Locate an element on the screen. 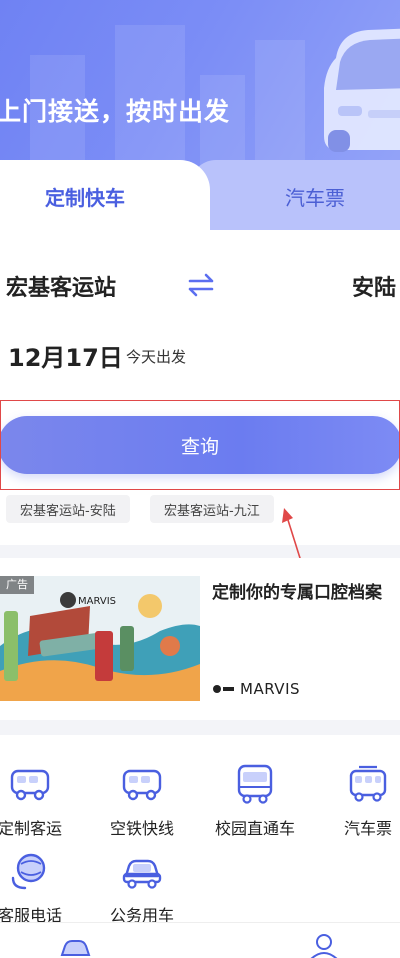 This screenshot has width=400, height=958. mode-tabs: 汽车票 定制快车 is located at coordinates (200, 196).